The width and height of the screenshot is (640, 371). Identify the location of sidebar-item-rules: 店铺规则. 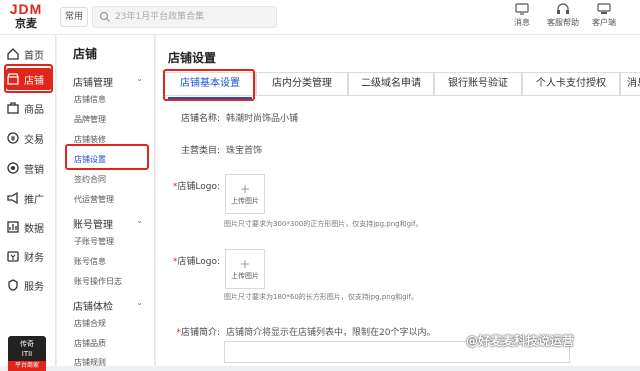
(90, 362).